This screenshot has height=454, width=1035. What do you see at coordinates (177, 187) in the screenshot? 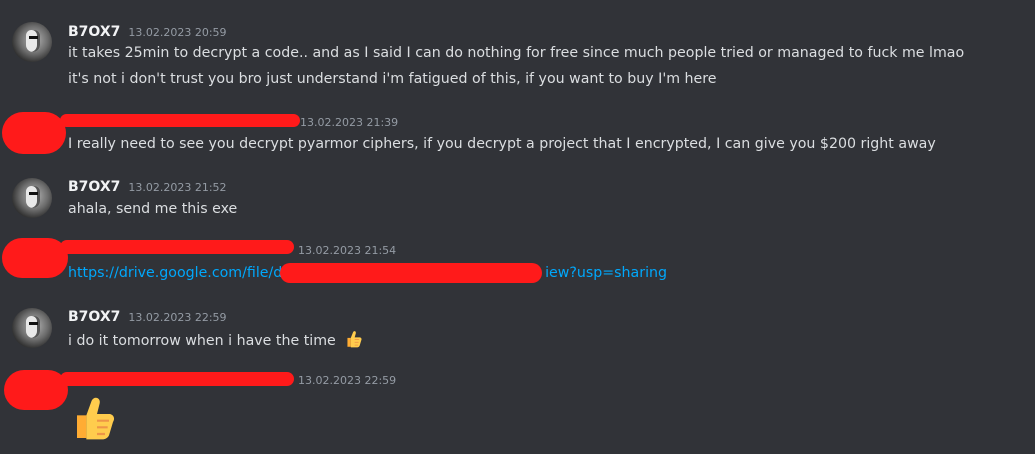
I see `timestamp: 13.02.2023 21:52` at bounding box center [177, 187].